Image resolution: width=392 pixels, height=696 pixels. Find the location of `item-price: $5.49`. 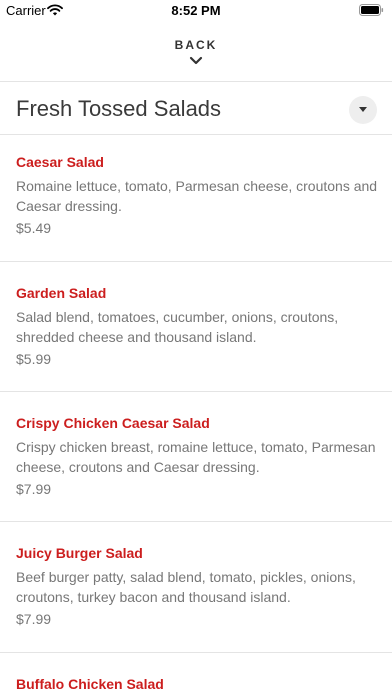

item-price: $5.49 is located at coordinates (34, 228).